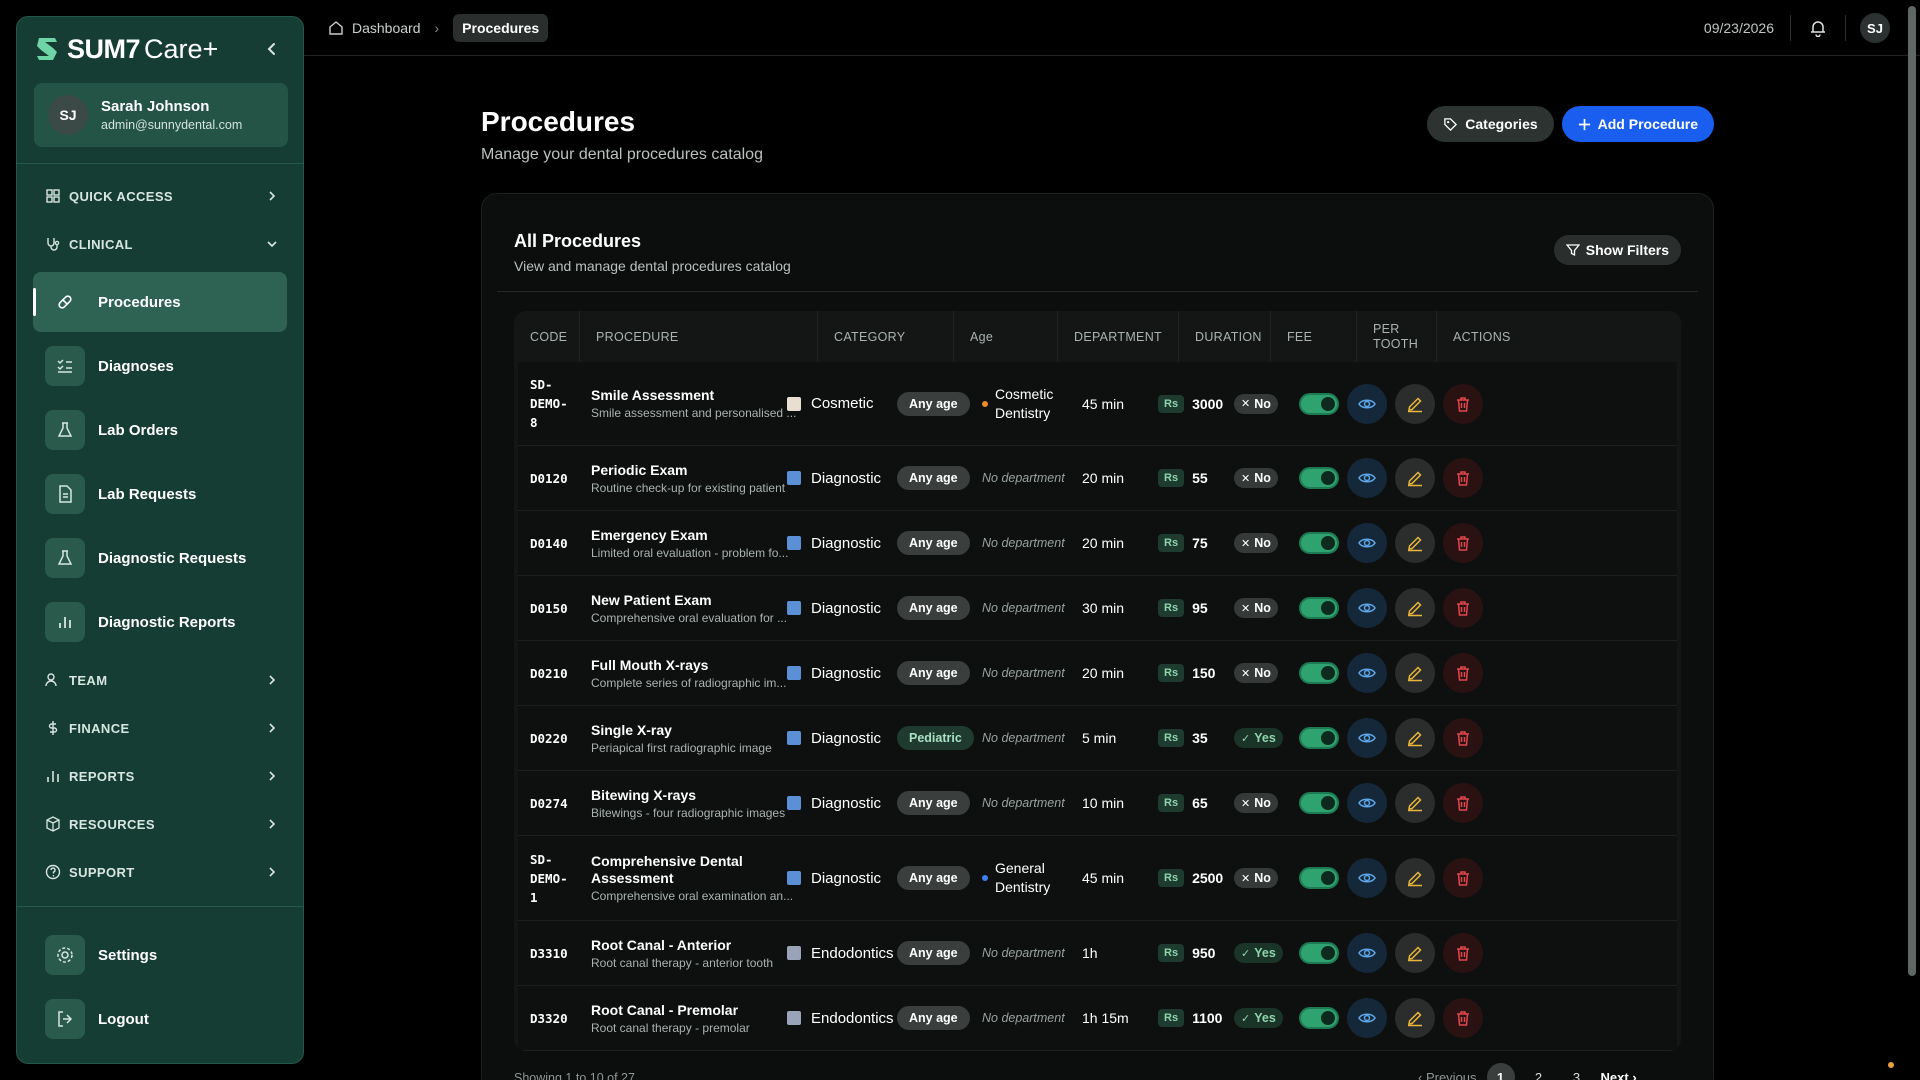 The image size is (1920, 1080). Describe the element at coordinates (1539, 1071) in the screenshot. I see `page-2-button: 2` at that location.